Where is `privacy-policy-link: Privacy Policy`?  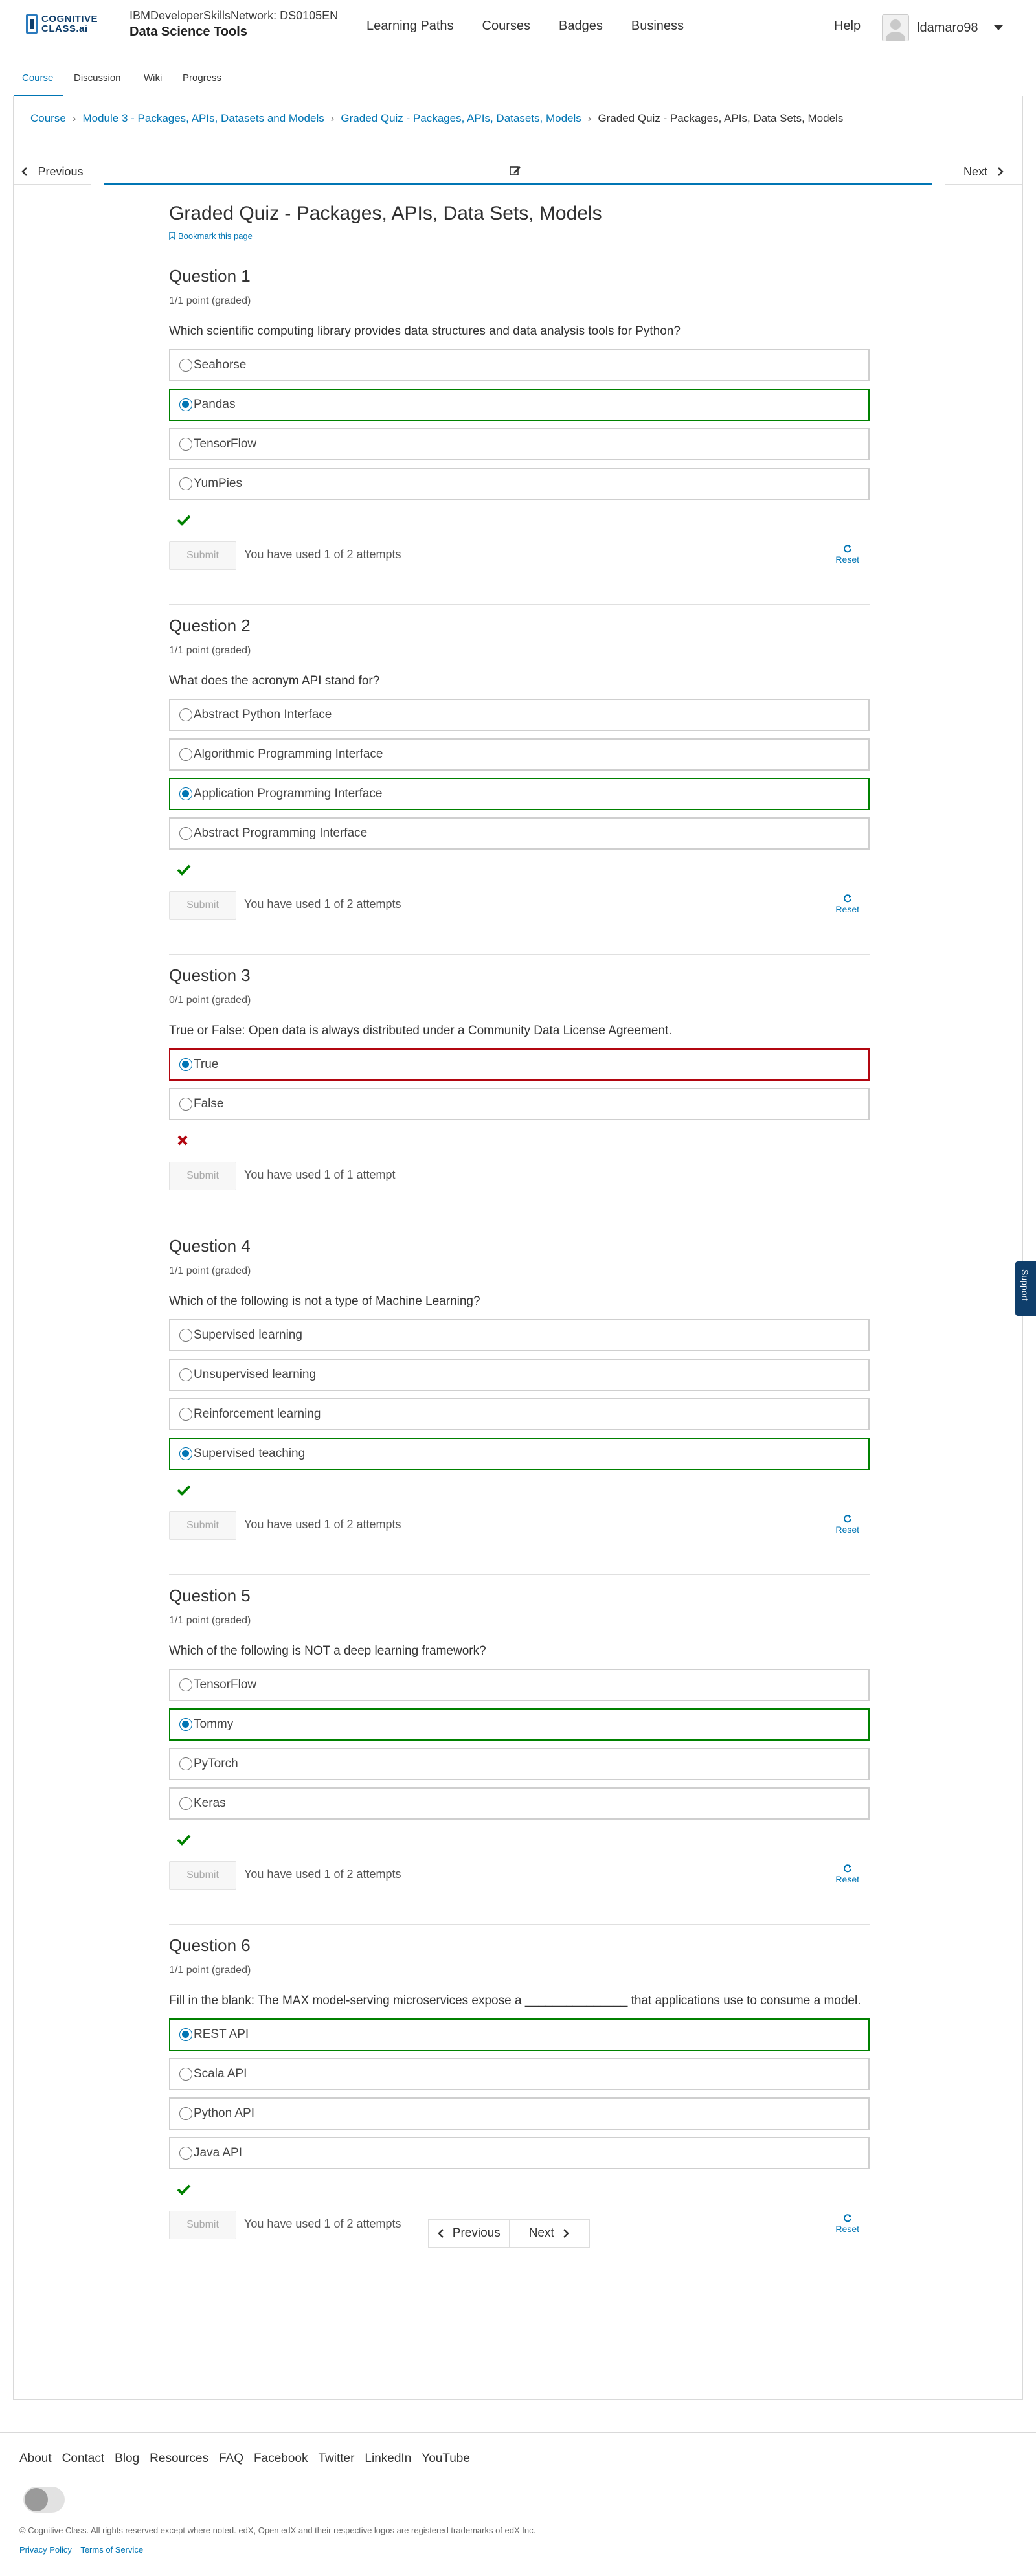
privacy-policy-link: Privacy Policy is located at coordinates (45, 2550).